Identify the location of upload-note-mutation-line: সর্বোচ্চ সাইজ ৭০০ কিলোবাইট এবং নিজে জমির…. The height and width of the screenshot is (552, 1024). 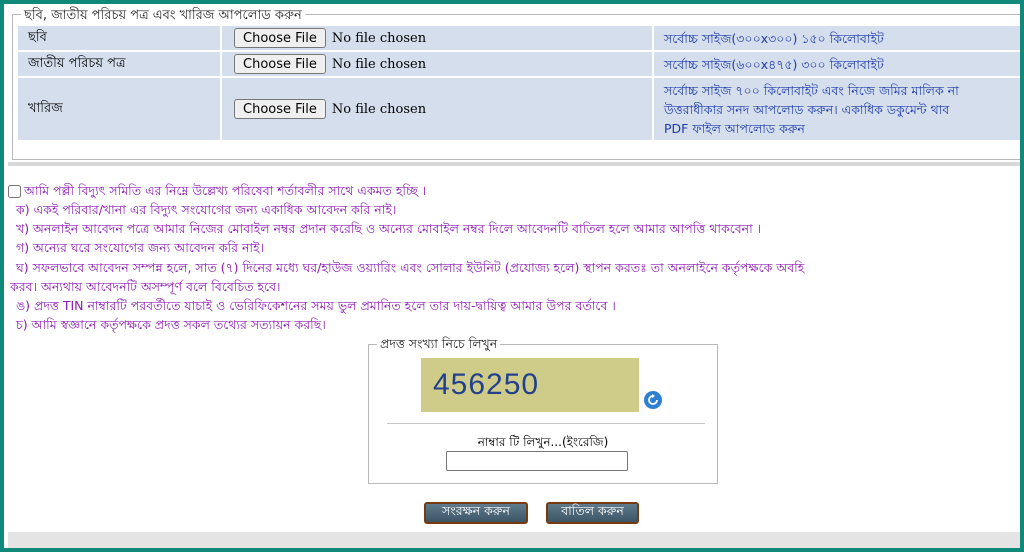
(811, 90).